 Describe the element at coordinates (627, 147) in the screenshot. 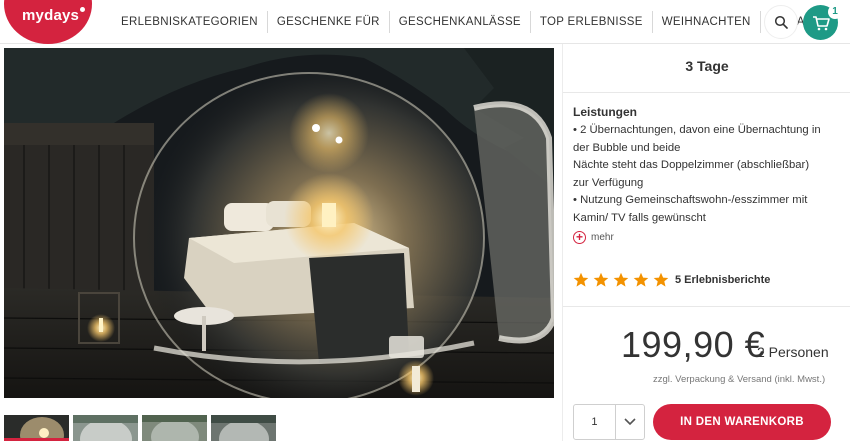

I see `services-line: der Bubble und beide` at that location.